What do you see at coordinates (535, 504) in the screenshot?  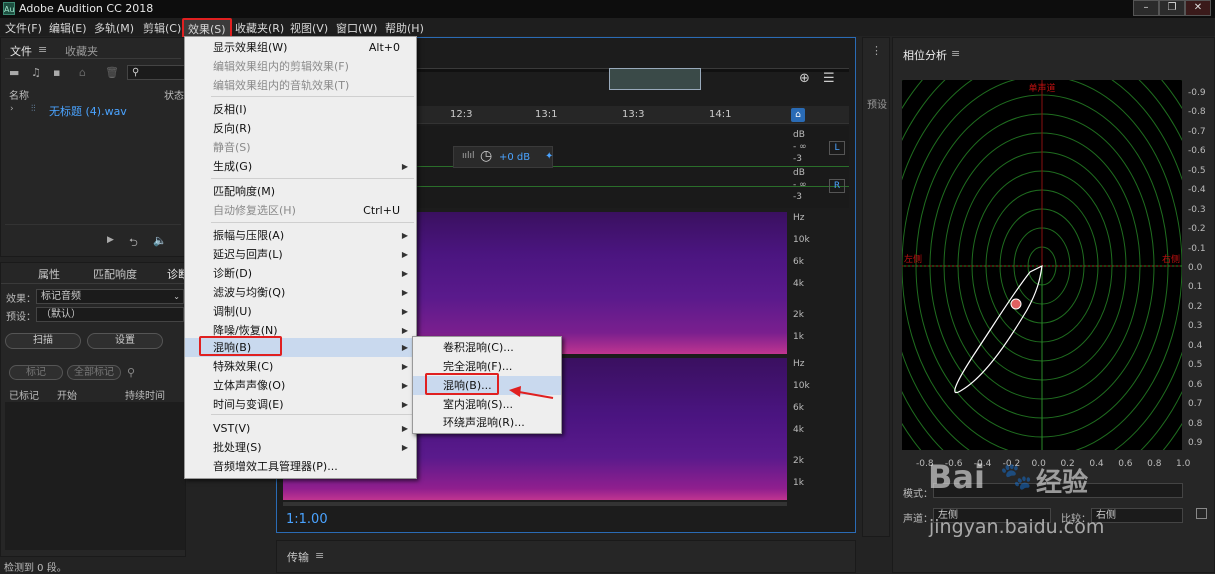 I see `horizontal-scrollbar` at bounding box center [535, 504].